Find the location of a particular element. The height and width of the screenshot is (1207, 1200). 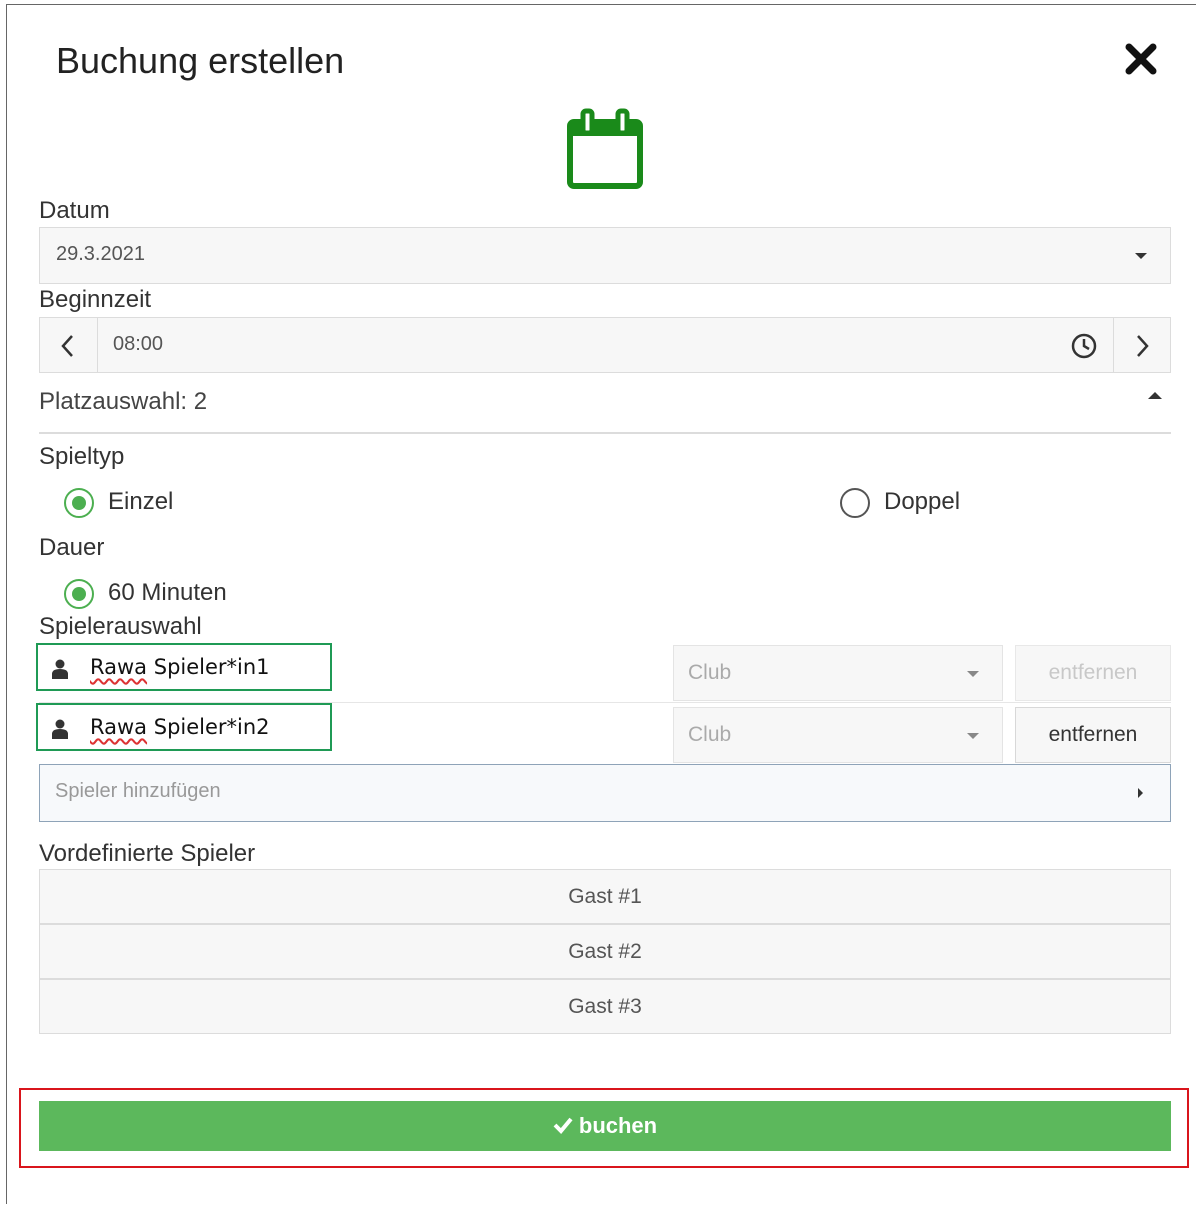

chevron-up-icon is located at coordinates (1155, 395).